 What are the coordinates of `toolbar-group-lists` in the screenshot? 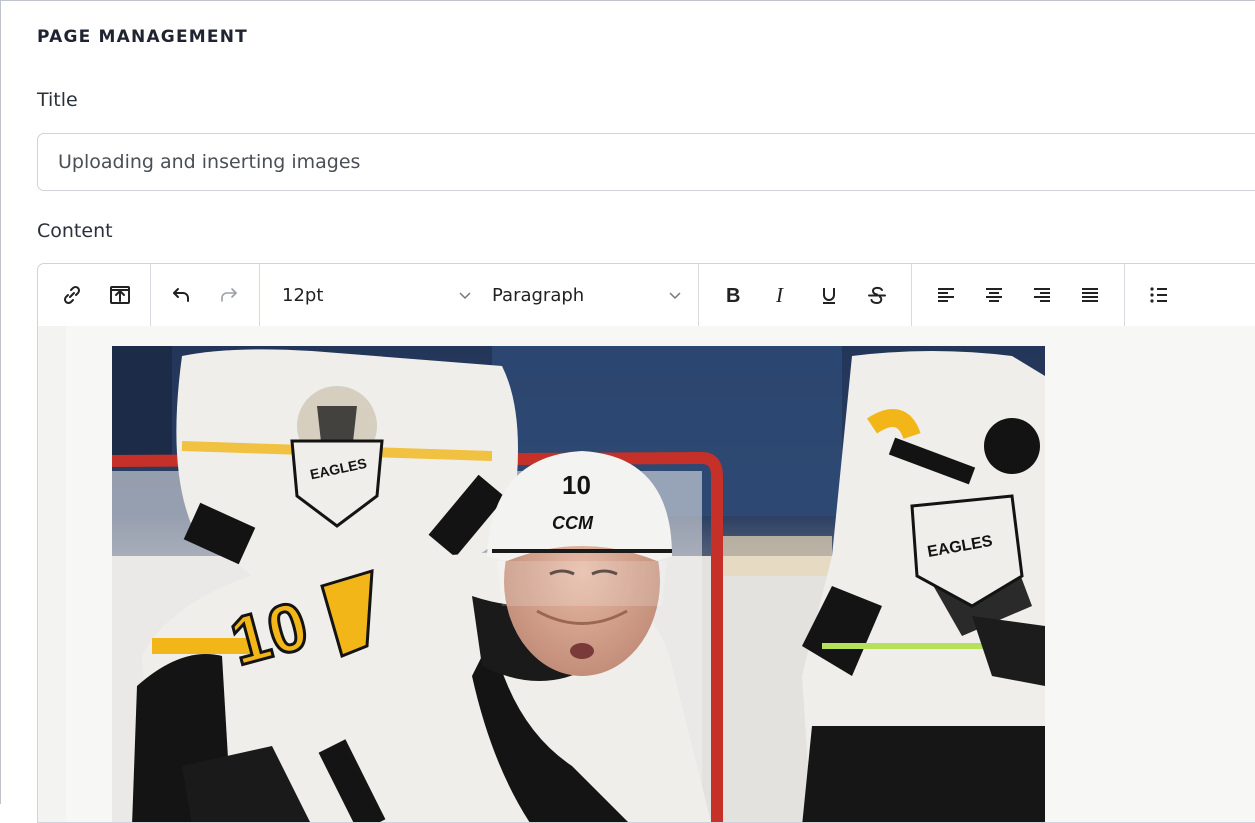 It's located at (1157, 295).